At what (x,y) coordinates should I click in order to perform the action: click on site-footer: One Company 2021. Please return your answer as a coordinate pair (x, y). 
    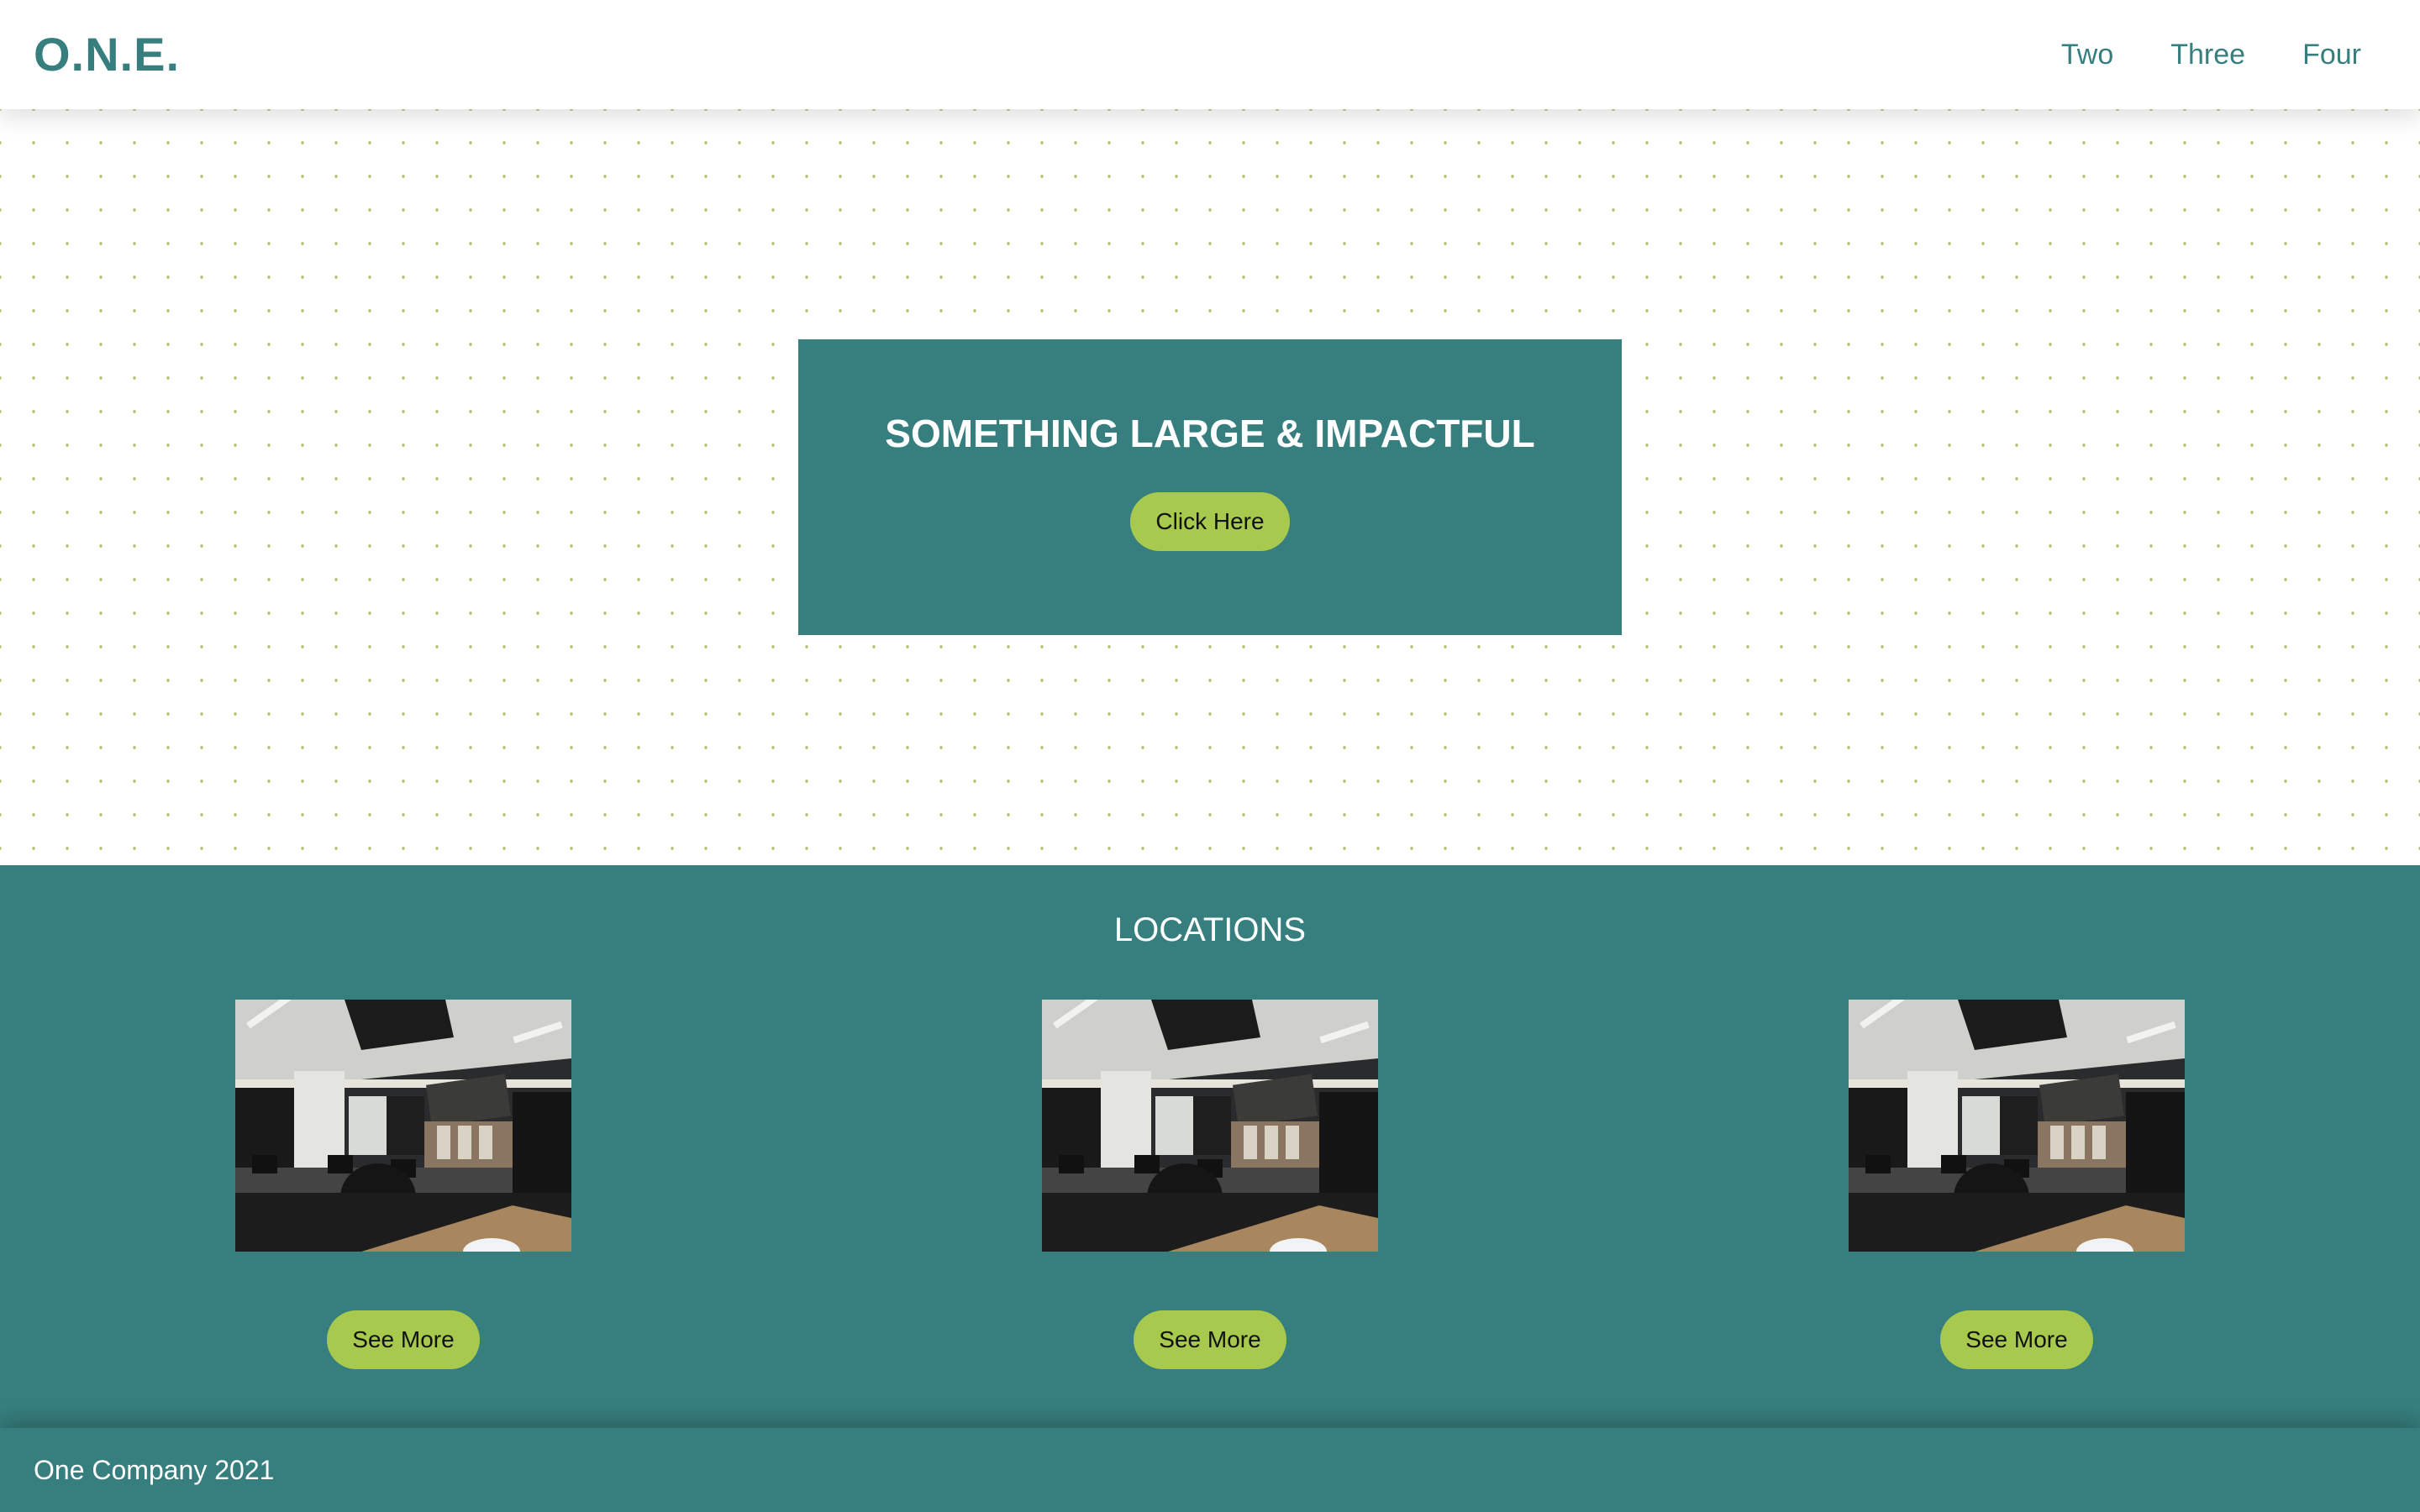
    Looking at the image, I should click on (1210, 1470).